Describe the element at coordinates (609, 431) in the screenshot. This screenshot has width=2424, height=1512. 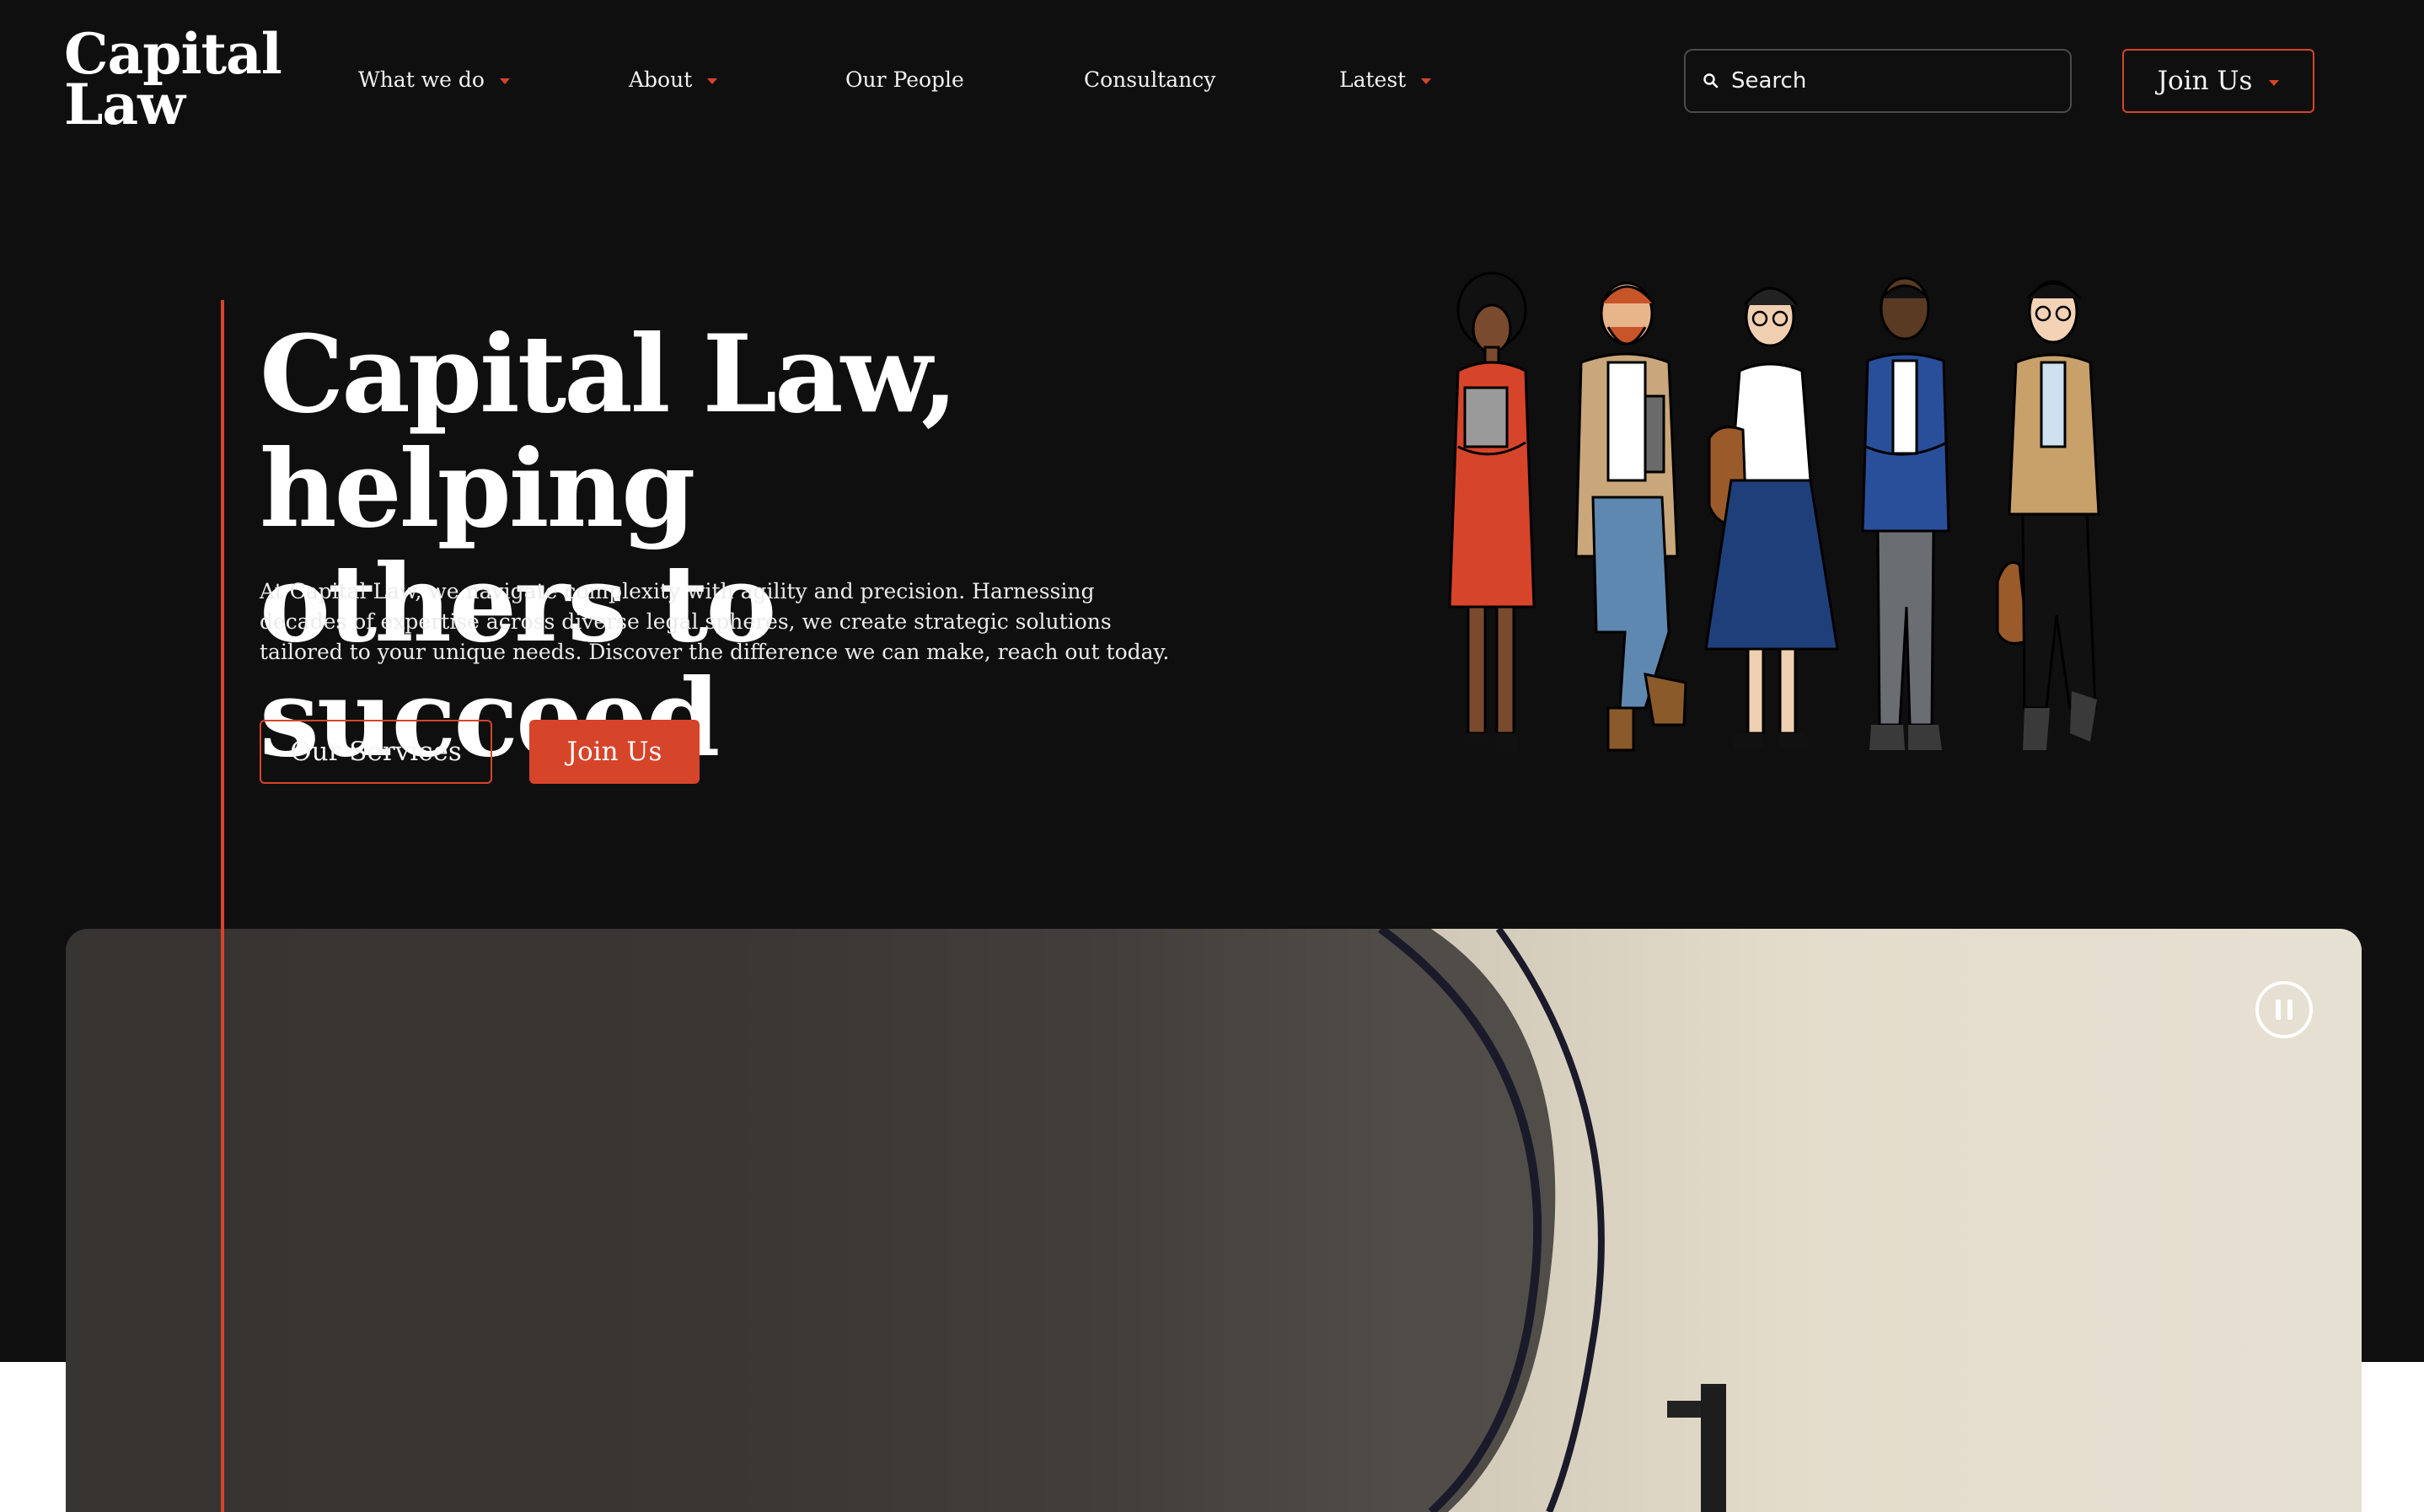
I see `hero-title-line-1: Capital Law, helping` at that location.